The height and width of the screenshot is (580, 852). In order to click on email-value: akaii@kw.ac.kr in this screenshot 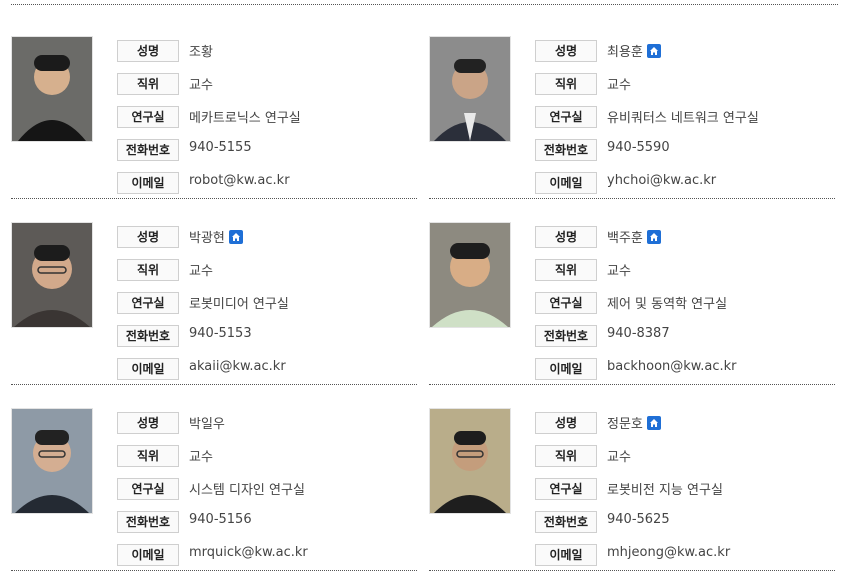, I will do `click(237, 366)`.